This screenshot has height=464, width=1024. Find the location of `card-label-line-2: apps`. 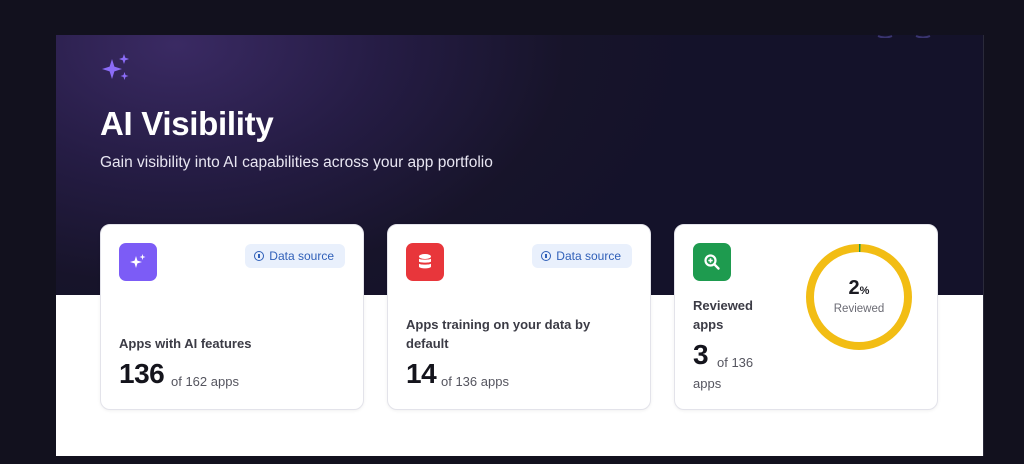

card-label-line-2: apps is located at coordinates (708, 324).